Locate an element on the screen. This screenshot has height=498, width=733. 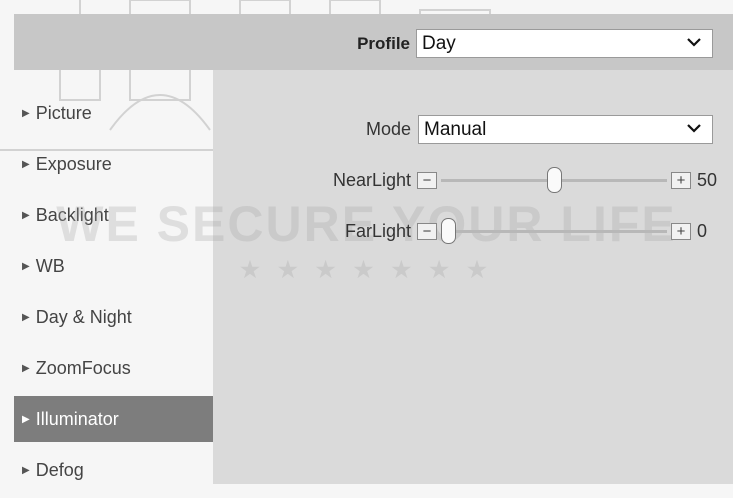
mode-label: Mode is located at coordinates (388, 129).